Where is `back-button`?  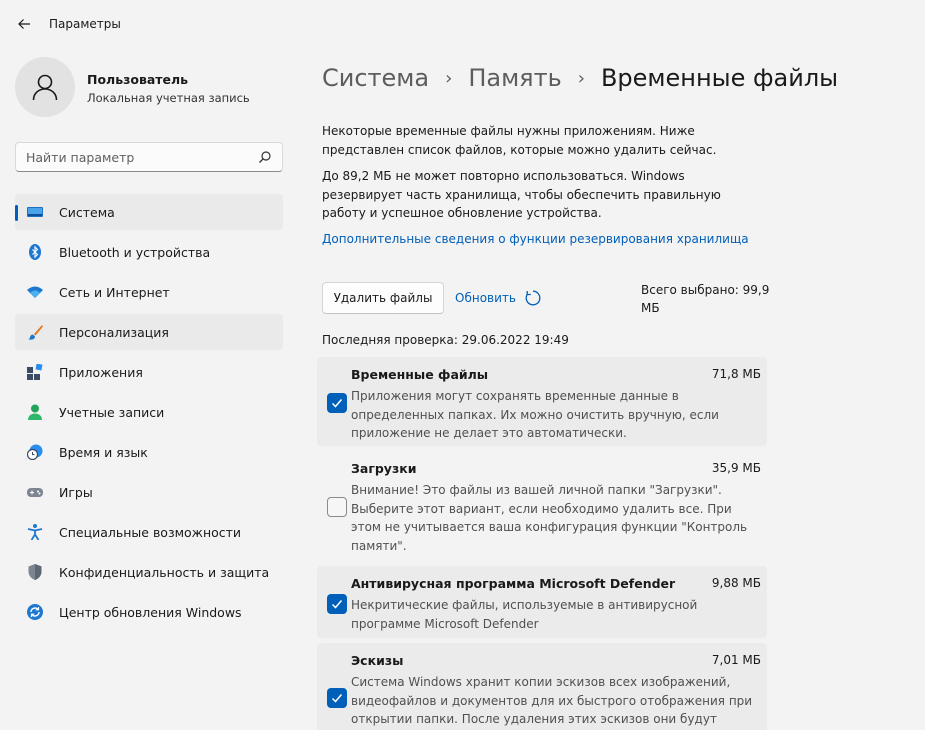
back-button is located at coordinates (24, 24).